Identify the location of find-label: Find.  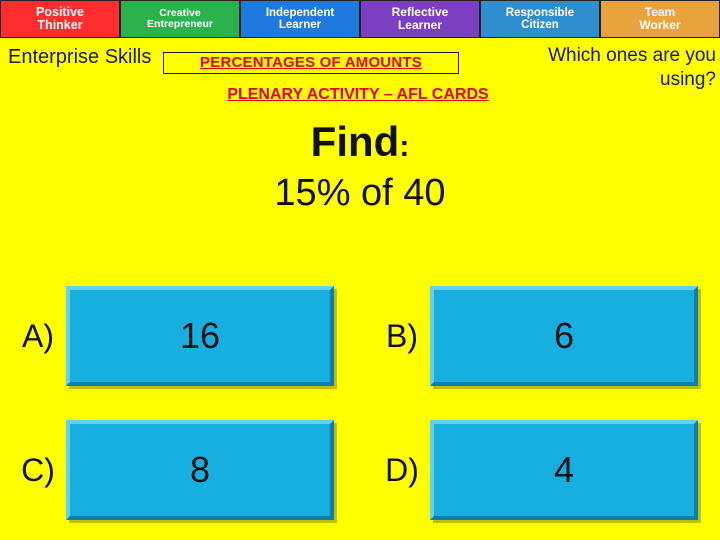
(355, 141).